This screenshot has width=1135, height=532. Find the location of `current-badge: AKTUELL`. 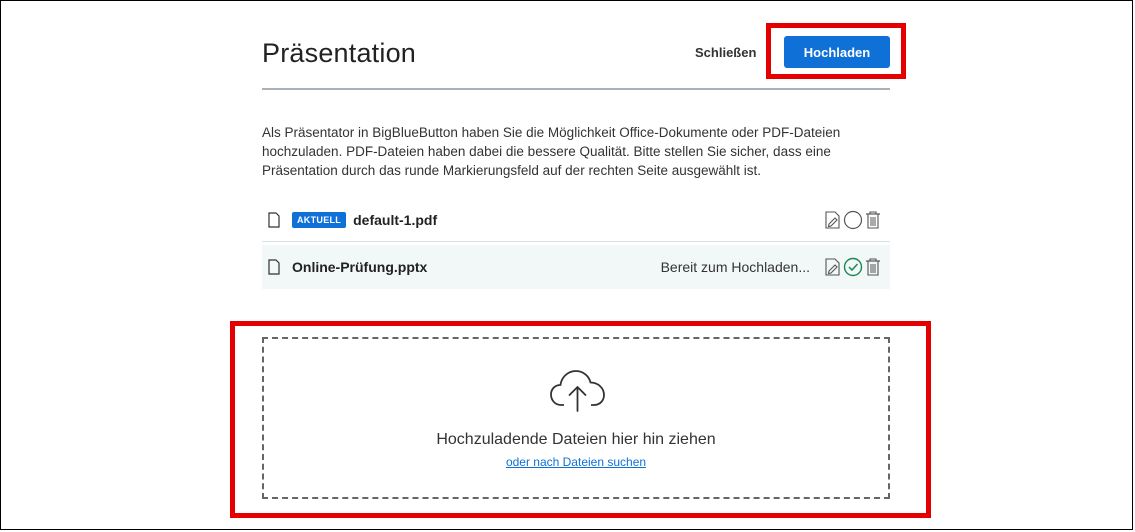

current-badge: AKTUELL is located at coordinates (319, 219).